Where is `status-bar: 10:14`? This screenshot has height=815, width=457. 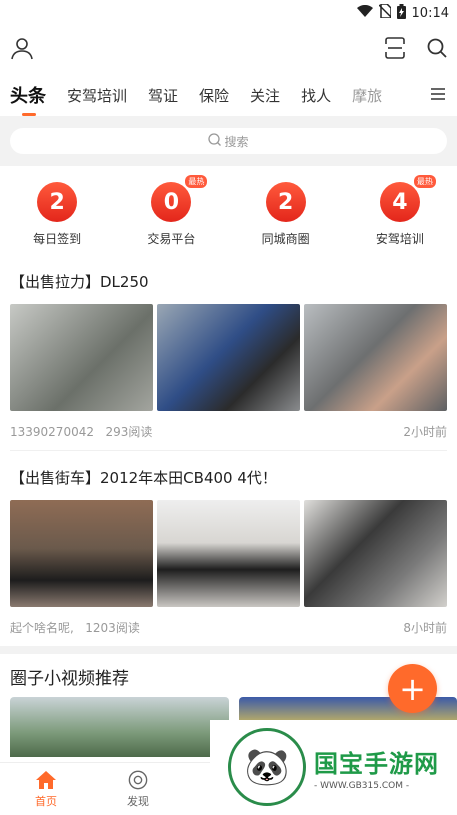
status-bar: 10:14 is located at coordinates (228, 13).